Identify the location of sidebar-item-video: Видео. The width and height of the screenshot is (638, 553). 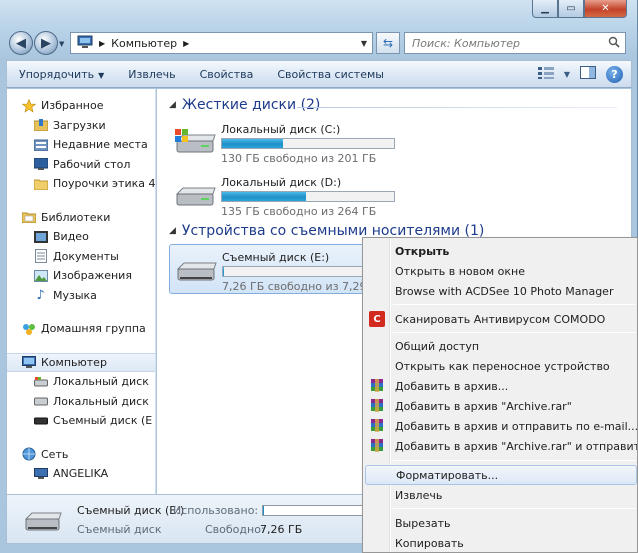
(81, 237).